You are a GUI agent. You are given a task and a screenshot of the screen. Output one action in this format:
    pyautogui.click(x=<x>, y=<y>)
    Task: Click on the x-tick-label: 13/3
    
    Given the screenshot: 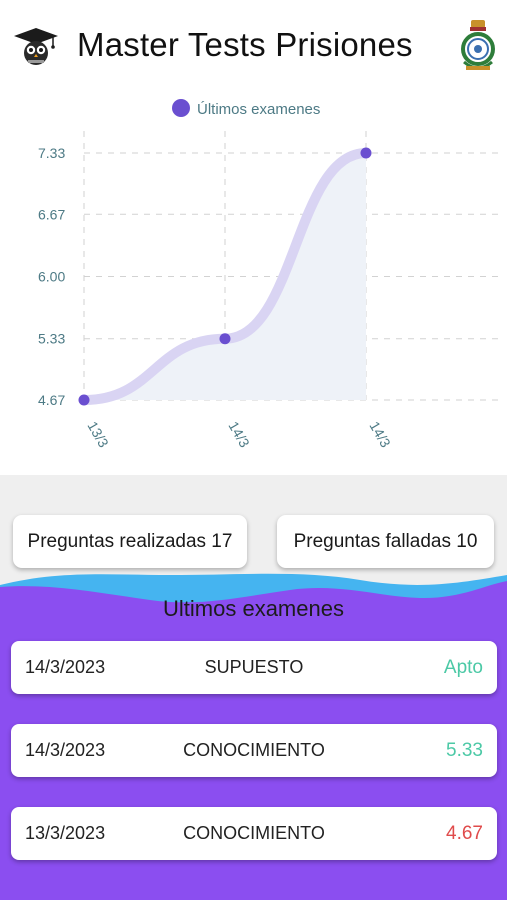 What is the action you would take?
    pyautogui.click(x=98, y=435)
    